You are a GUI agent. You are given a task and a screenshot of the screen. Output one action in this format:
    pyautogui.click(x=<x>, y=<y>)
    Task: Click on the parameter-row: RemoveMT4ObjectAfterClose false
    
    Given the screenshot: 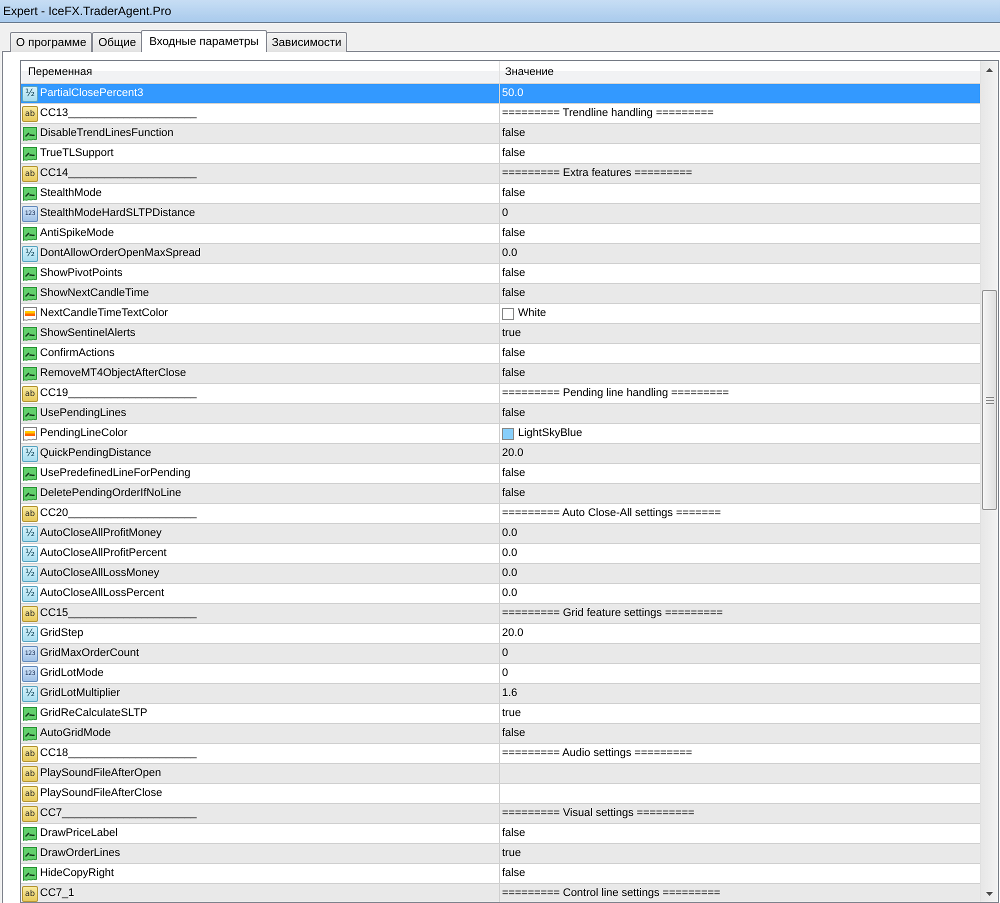 What is the action you would take?
    pyautogui.click(x=500, y=374)
    